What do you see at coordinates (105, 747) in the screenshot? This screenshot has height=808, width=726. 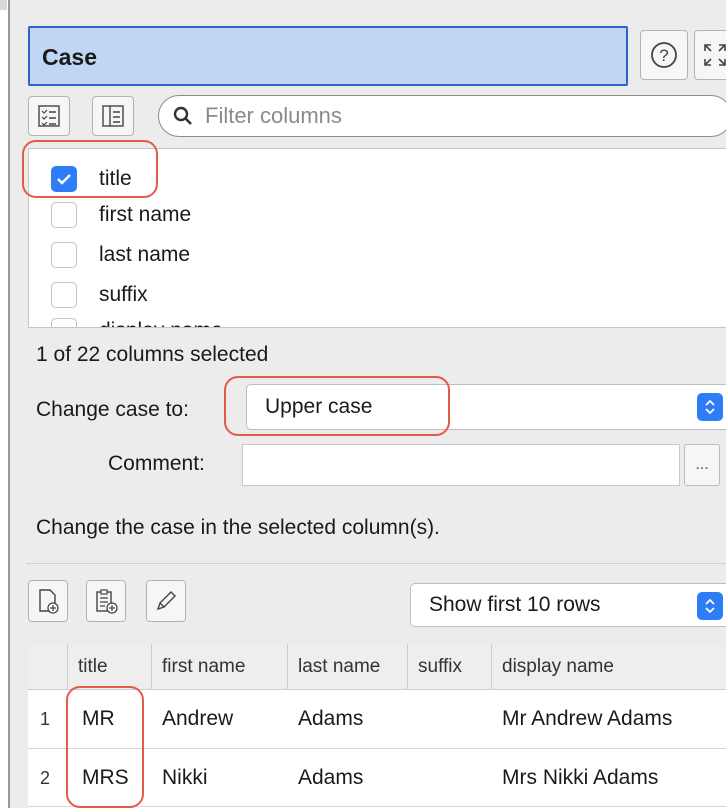 I see `result-highlight` at bounding box center [105, 747].